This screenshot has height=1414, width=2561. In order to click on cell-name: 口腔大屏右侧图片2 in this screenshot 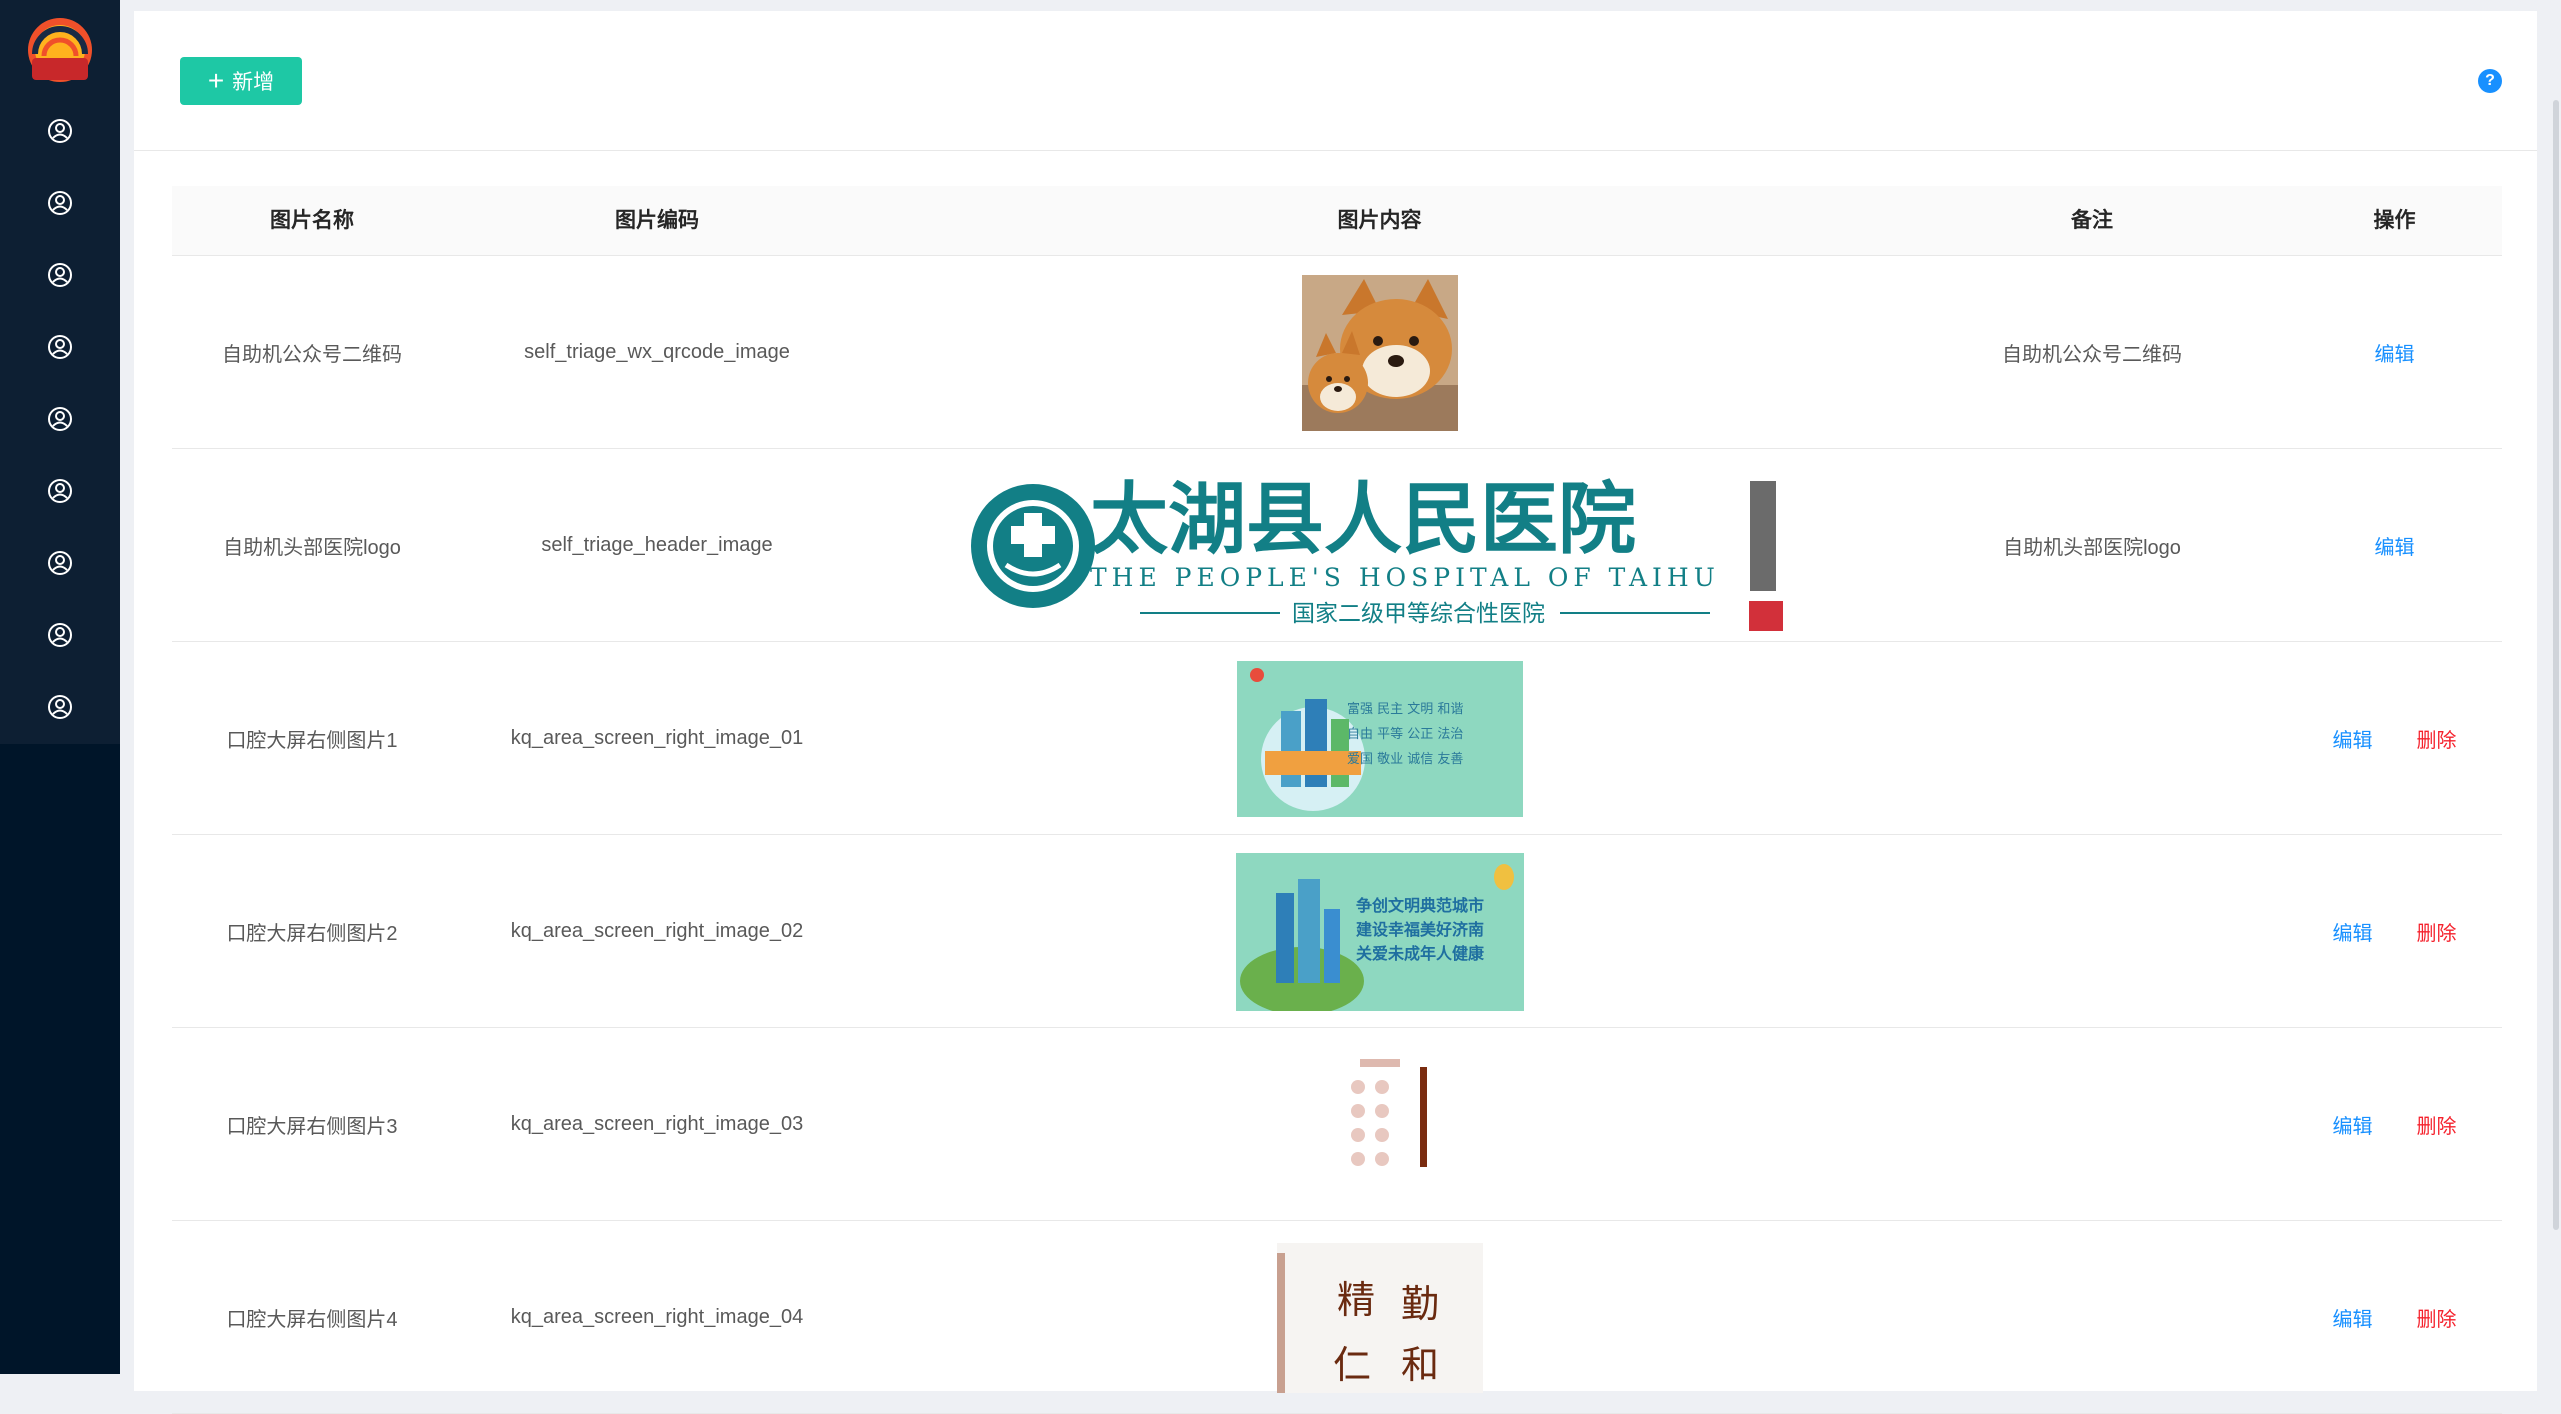, I will do `click(312, 934)`.